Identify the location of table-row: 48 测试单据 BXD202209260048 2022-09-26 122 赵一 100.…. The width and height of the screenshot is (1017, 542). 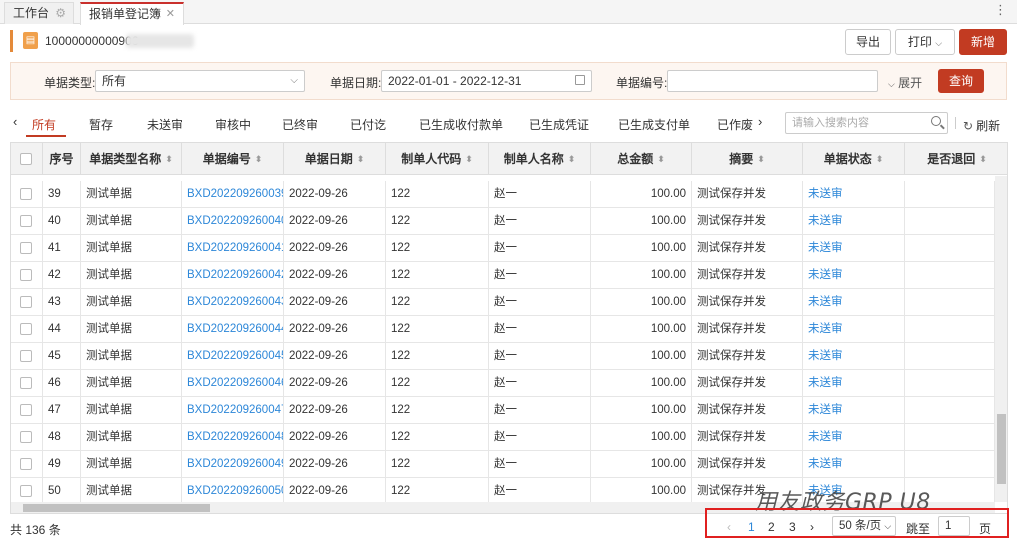
(503, 437).